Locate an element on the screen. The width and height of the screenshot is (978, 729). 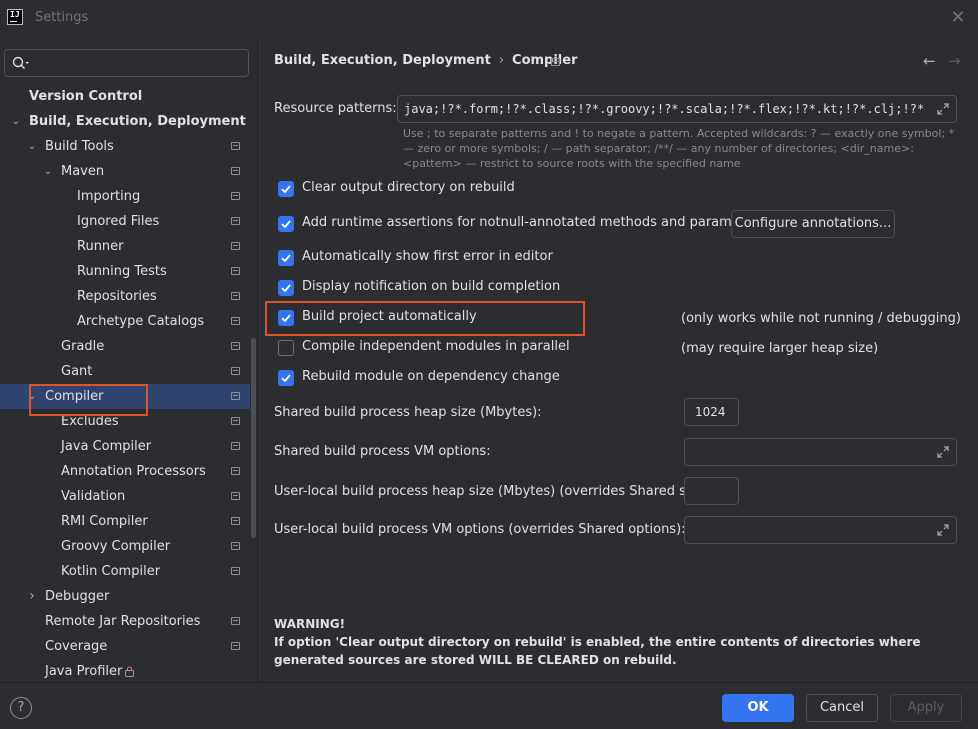
rebuild-on-dependency-checkbox is located at coordinates (286, 378).